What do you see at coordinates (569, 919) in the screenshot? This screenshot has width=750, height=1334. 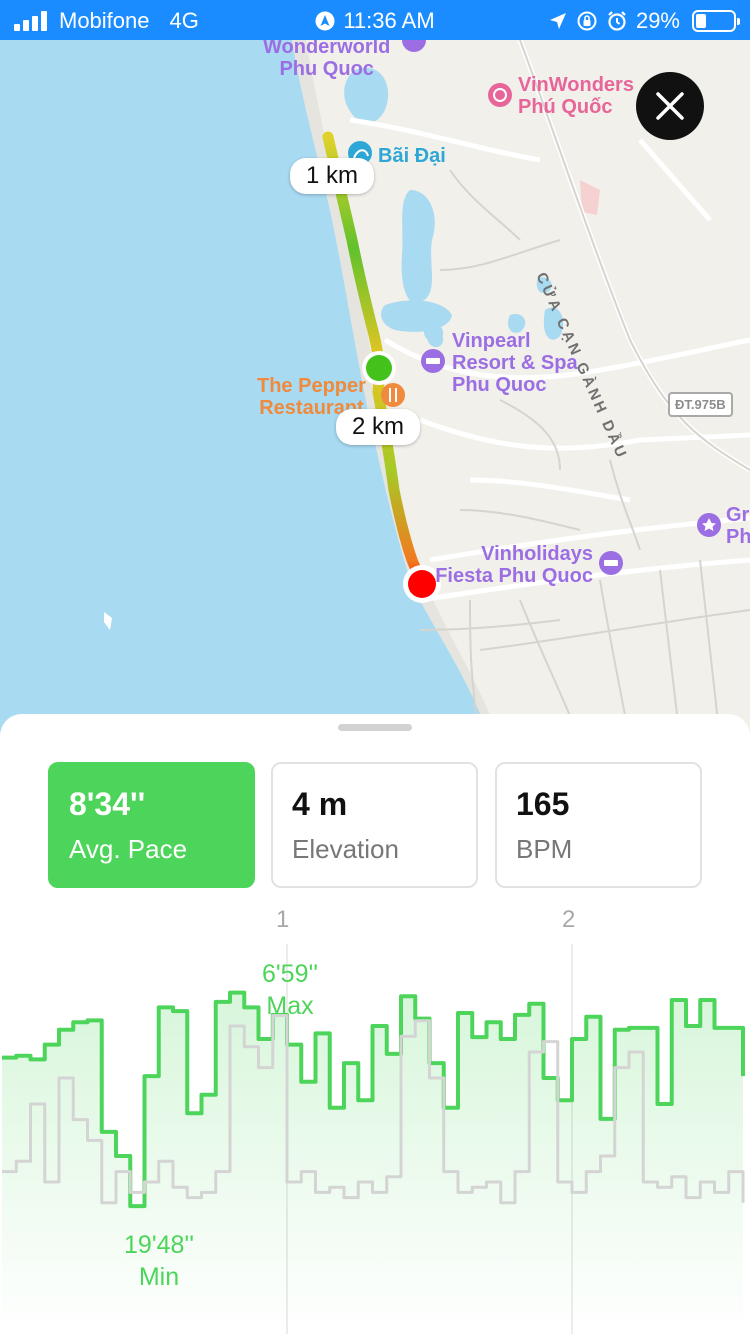 I see `x-tick-label: 2` at bounding box center [569, 919].